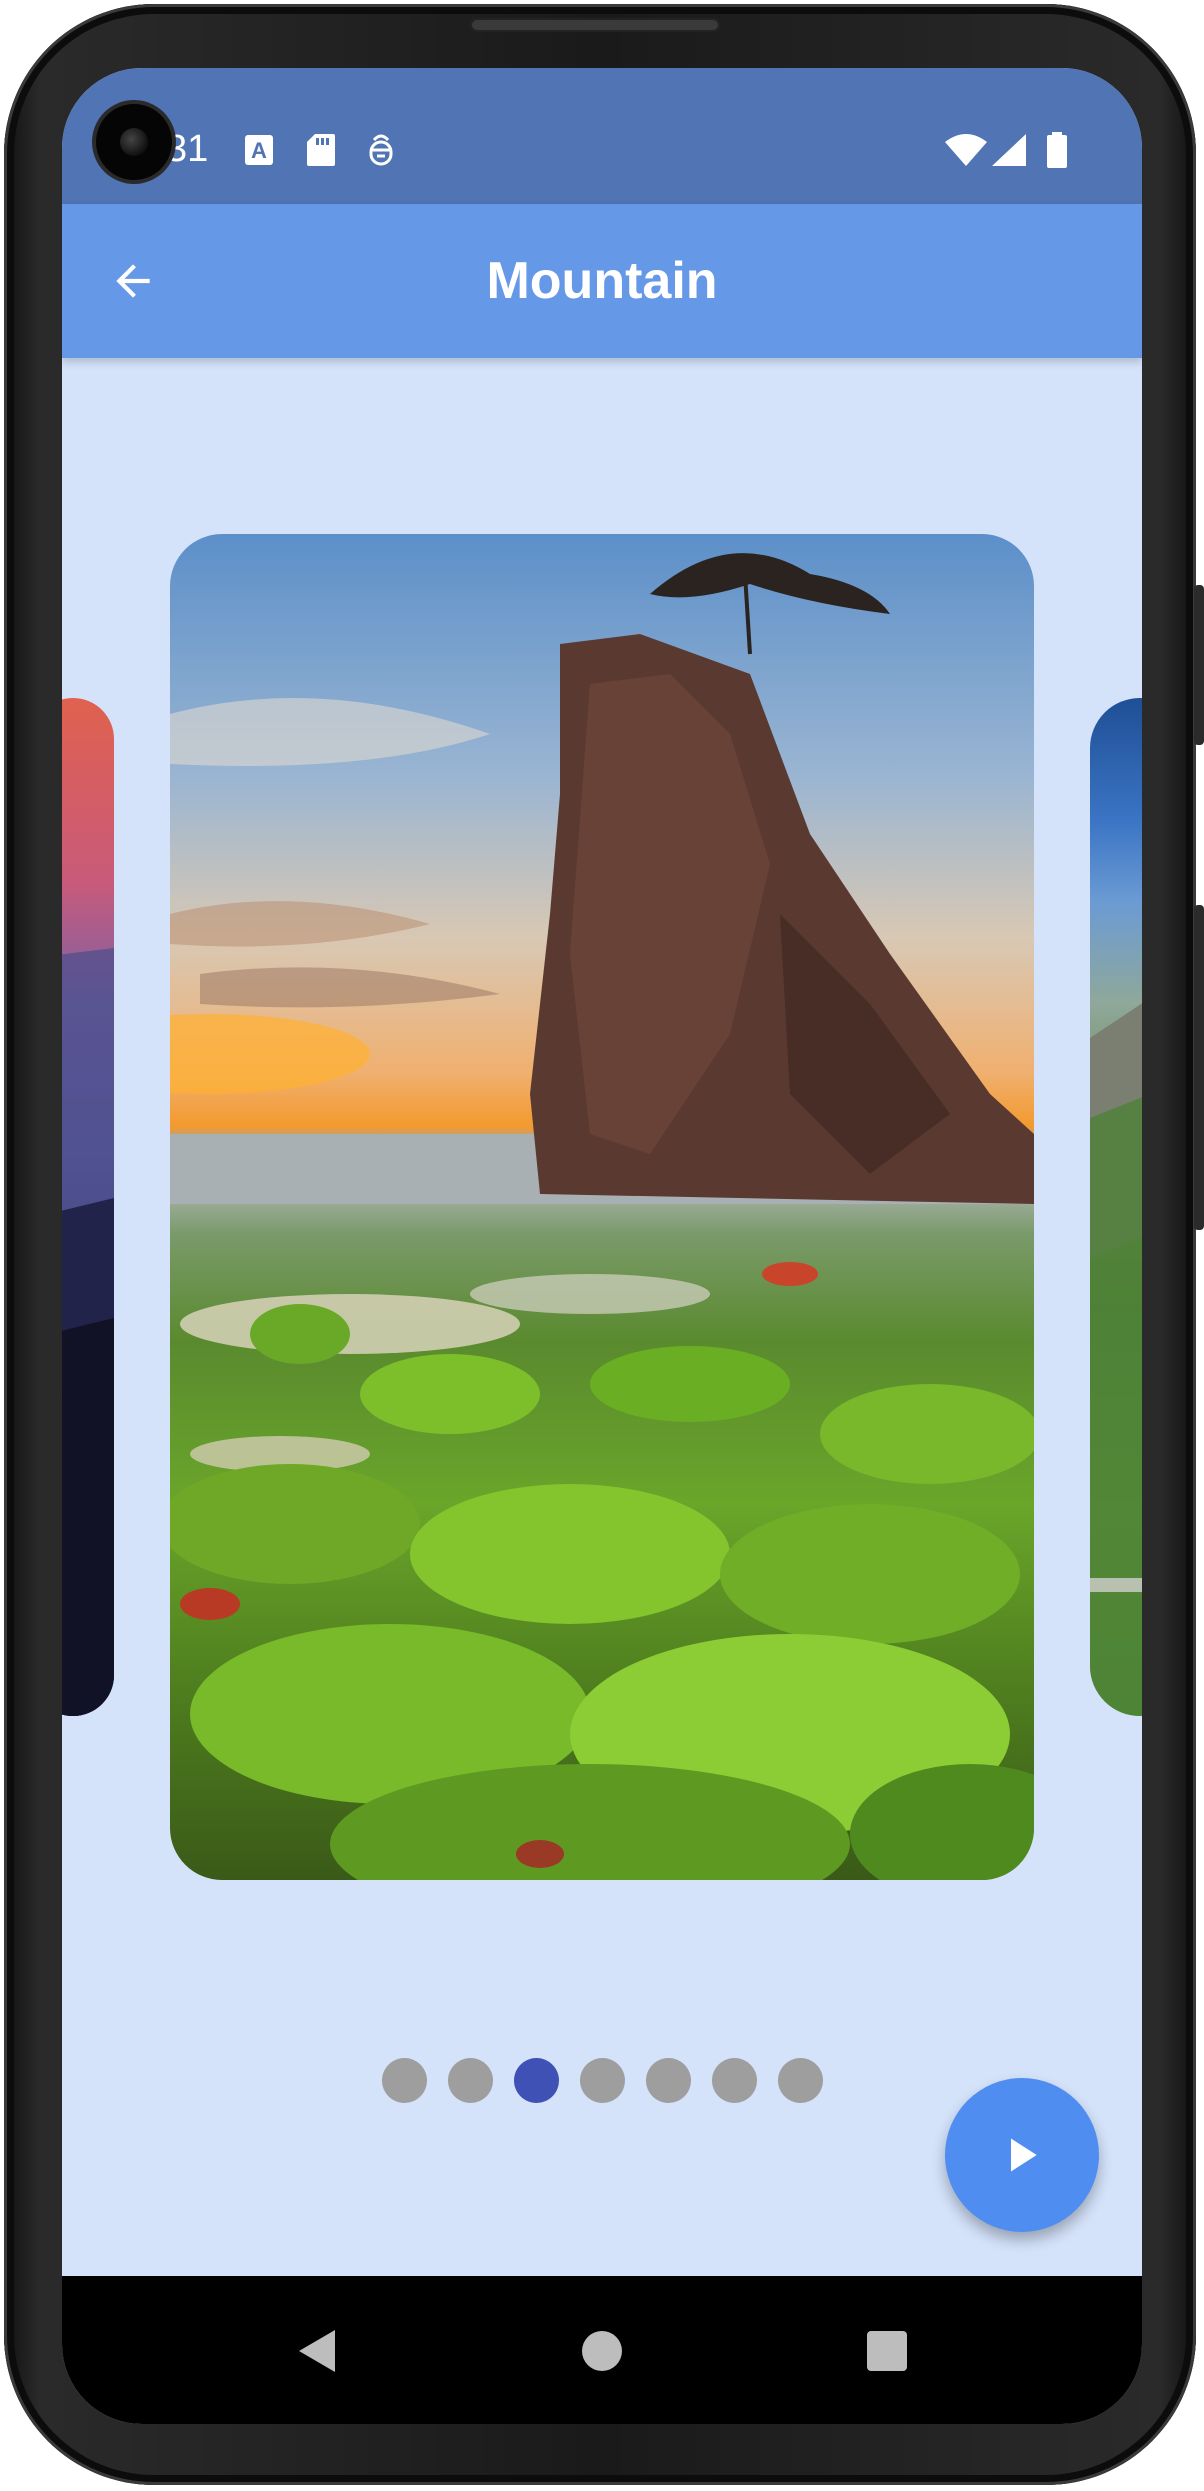  I want to click on green-valley-photo, so click(1116, 1359).